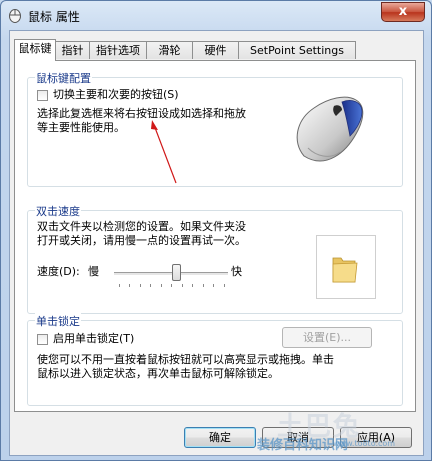  What do you see at coordinates (297, 50) in the screenshot?
I see `tab-setpoint-settings: SetPoint Settings` at bounding box center [297, 50].